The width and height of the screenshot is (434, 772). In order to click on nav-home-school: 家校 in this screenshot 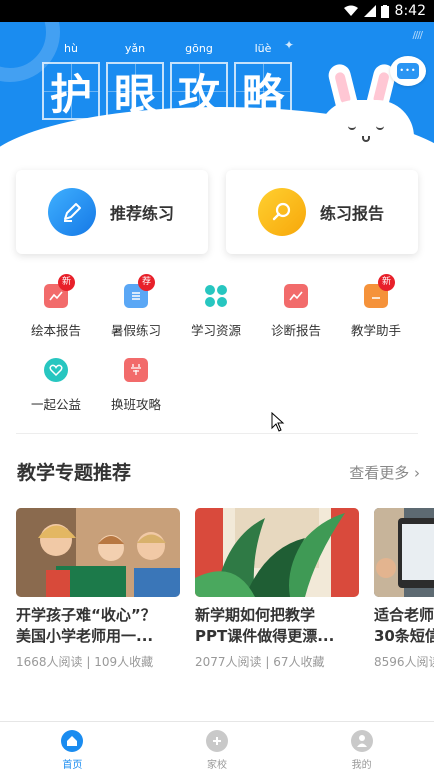, I will do `click(217, 747)`.